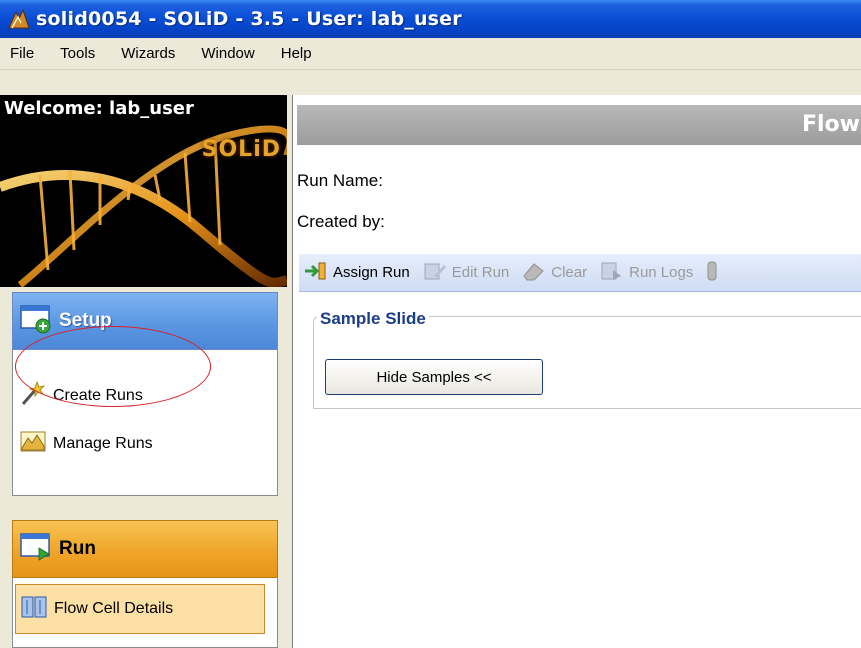 The image size is (861, 648). I want to click on run-toolbar: Assign Run Edit Run Clear Run Logs, so click(580, 273).